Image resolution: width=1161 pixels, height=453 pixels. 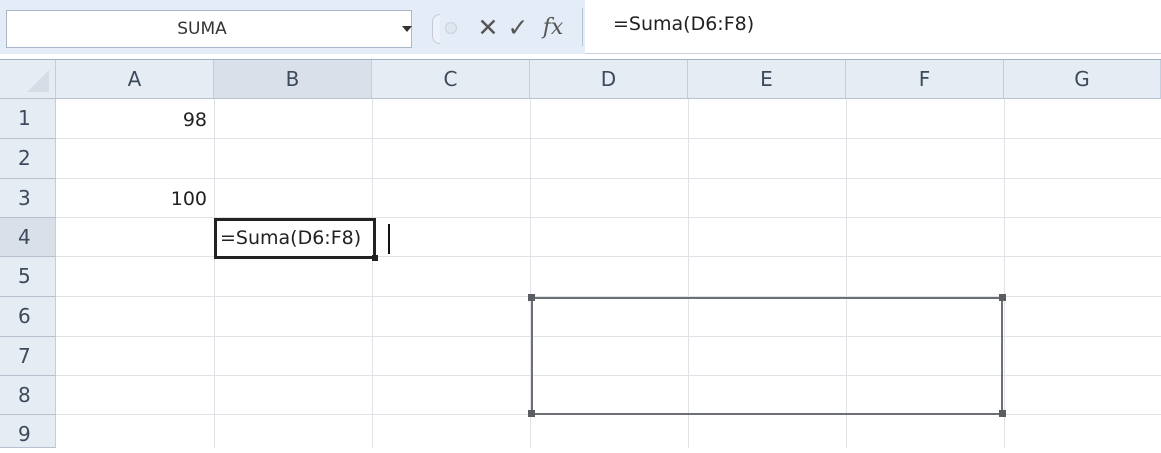 I want to click on column-header-b: B, so click(x=293, y=79).